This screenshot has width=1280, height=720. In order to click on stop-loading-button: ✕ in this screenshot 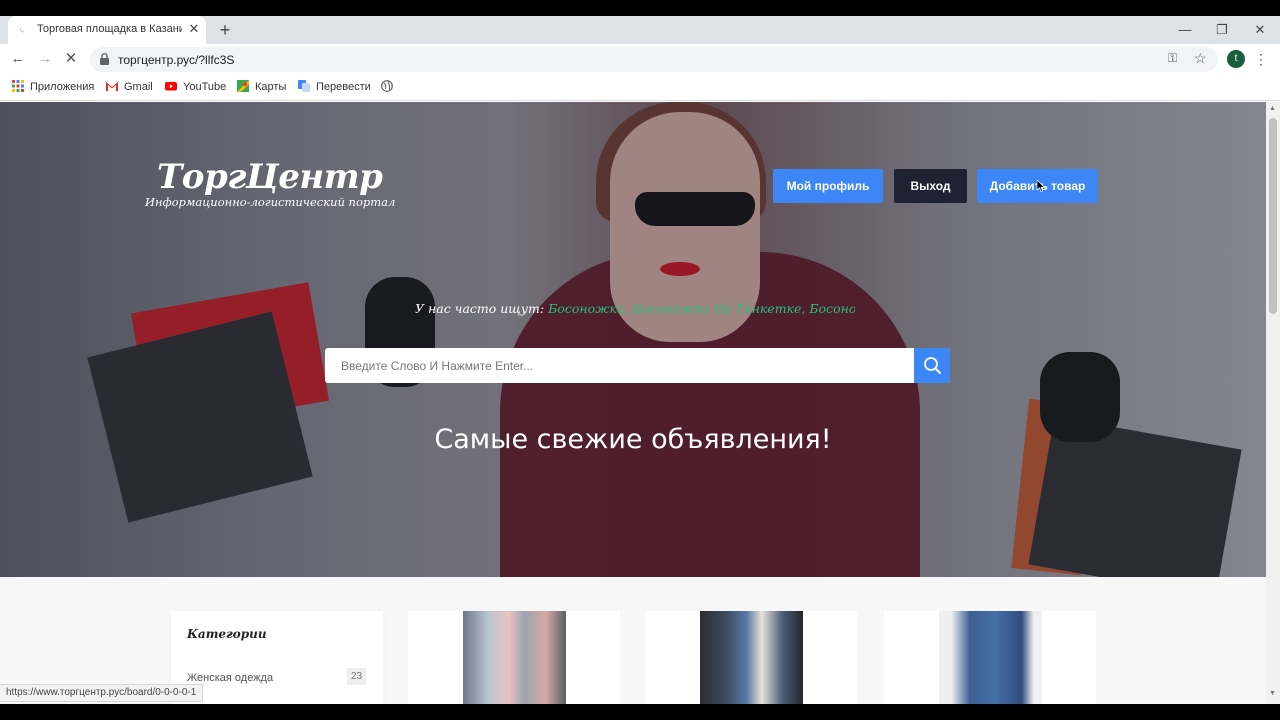, I will do `click(71, 59)`.